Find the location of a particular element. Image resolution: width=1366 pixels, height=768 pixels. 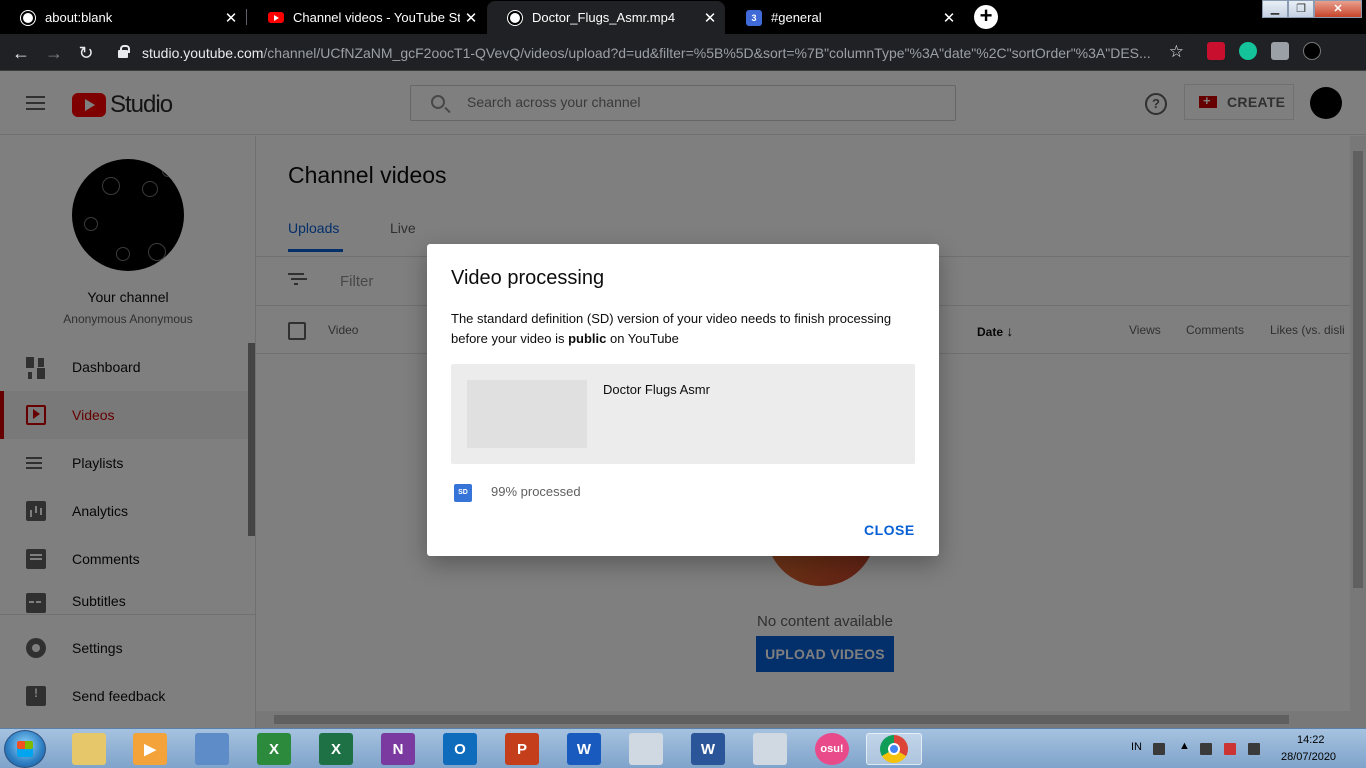

tab-title: #general is located at coordinates (796, 17).